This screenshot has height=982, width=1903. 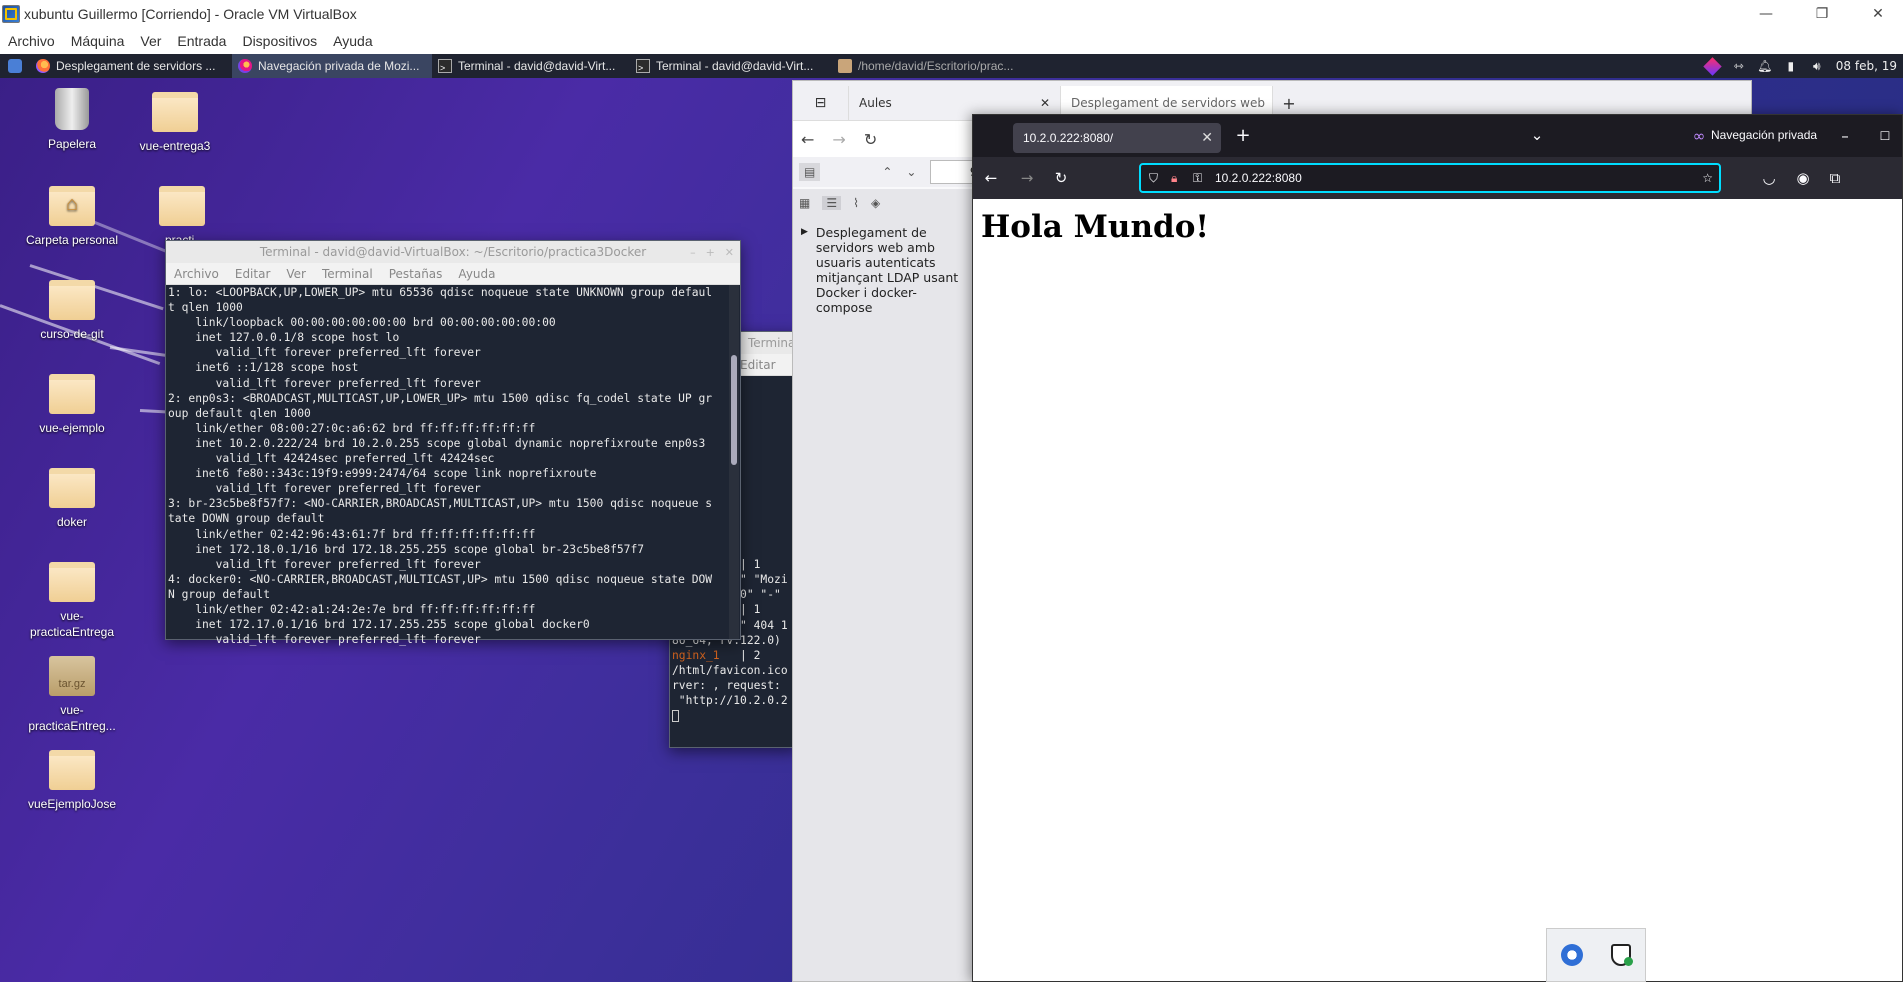 What do you see at coordinates (324, 353) in the screenshot?
I see `terminal-line: valid_lft forever preferred_lft forever` at bounding box center [324, 353].